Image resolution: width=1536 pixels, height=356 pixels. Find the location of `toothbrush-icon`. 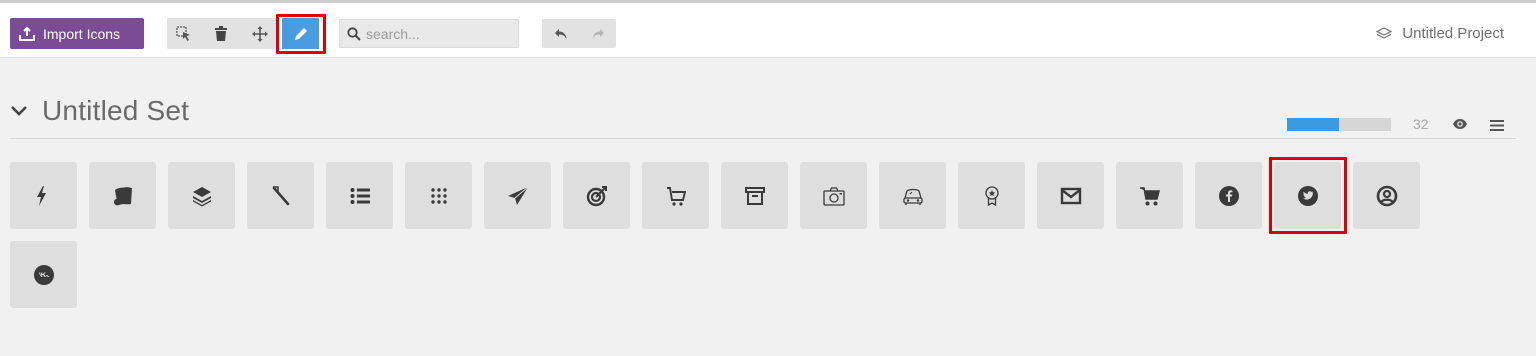

toothbrush-icon is located at coordinates (280, 195).